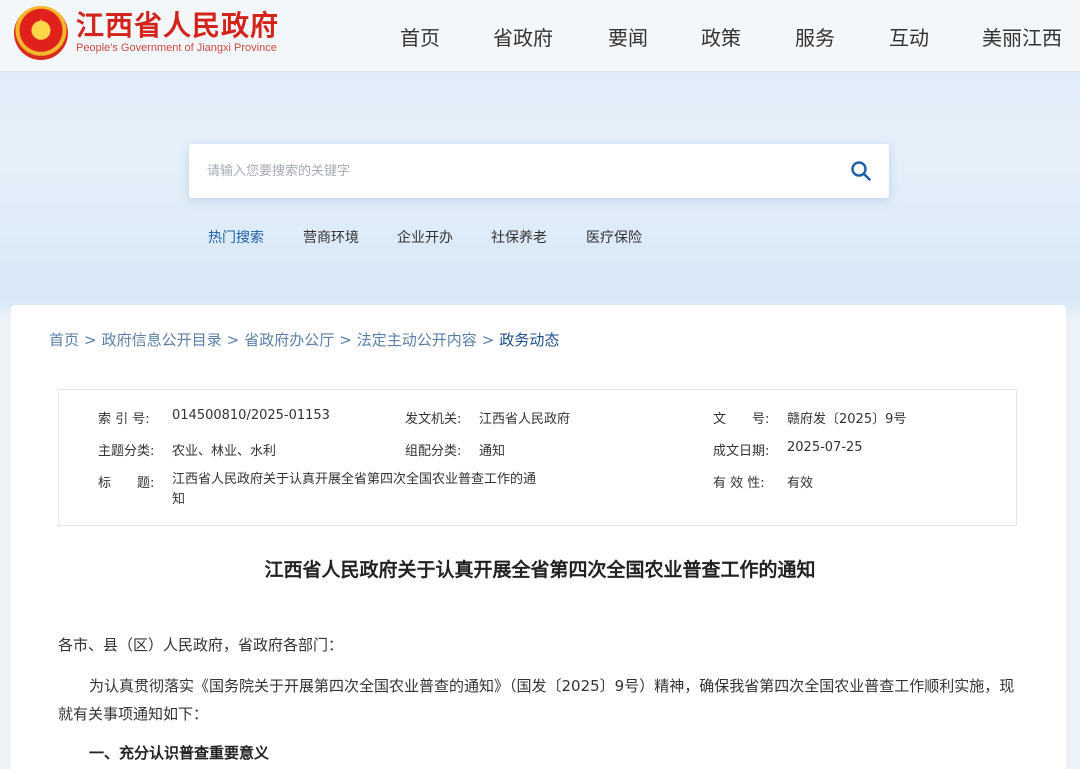 This screenshot has height=769, width=1080. What do you see at coordinates (614, 237) in the screenshot?
I see `hot-term-medical-insurance: 医疗保险` at bounding box center [614, 237].